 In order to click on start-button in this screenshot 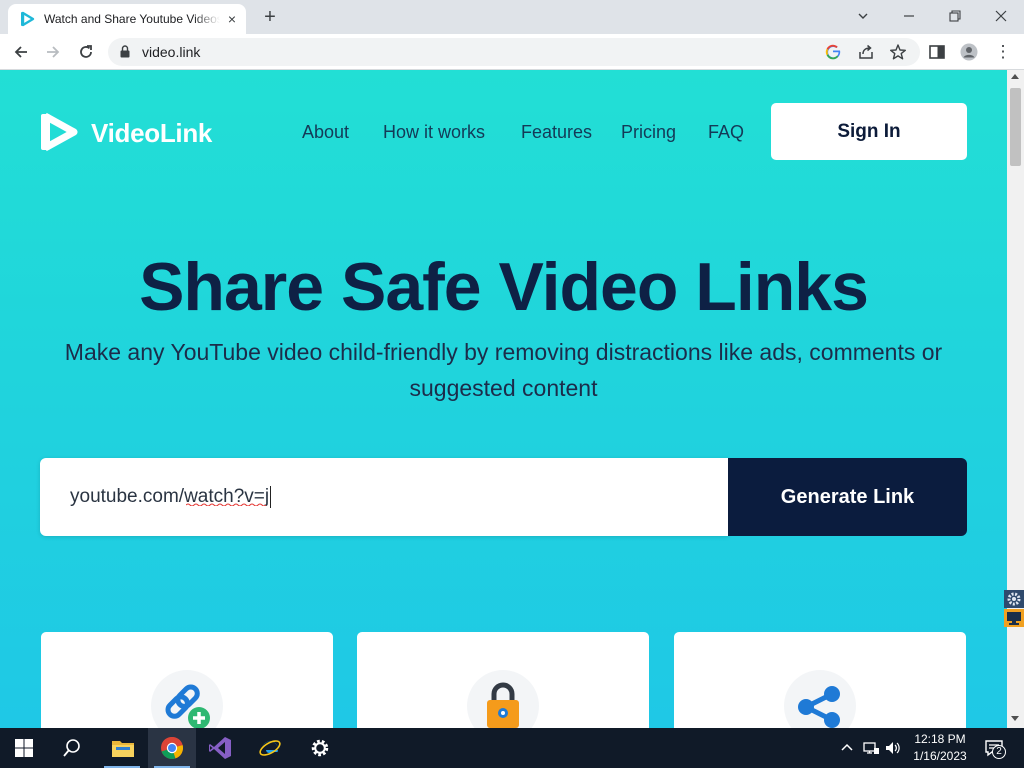, I will do `click(24, 748)`.